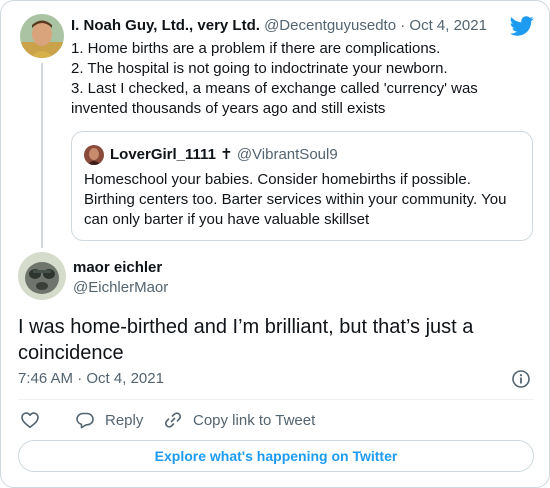 The height and width of the screenshot is (488, 550). I want to click on speech-bubble-icon, so click(85, 420).